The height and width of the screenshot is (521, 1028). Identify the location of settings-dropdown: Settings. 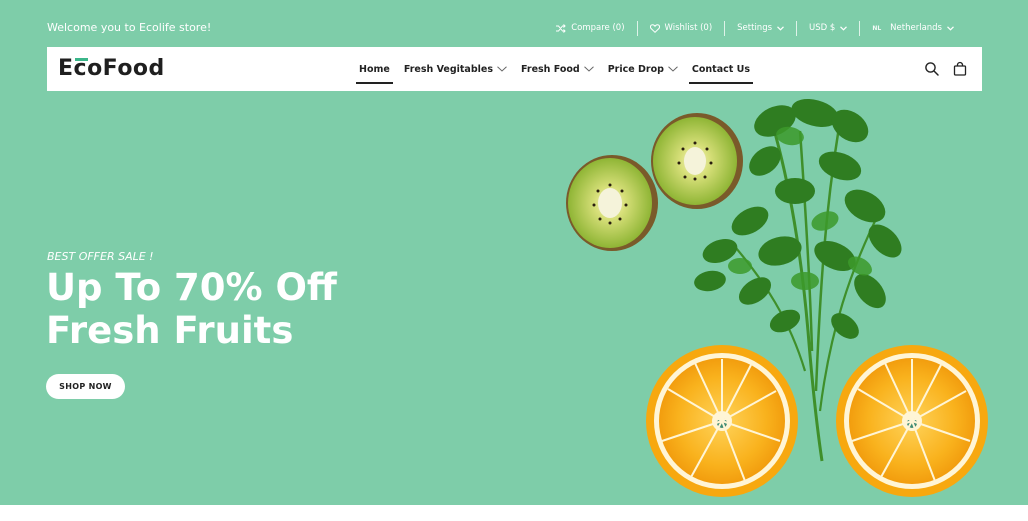
(760, 28).